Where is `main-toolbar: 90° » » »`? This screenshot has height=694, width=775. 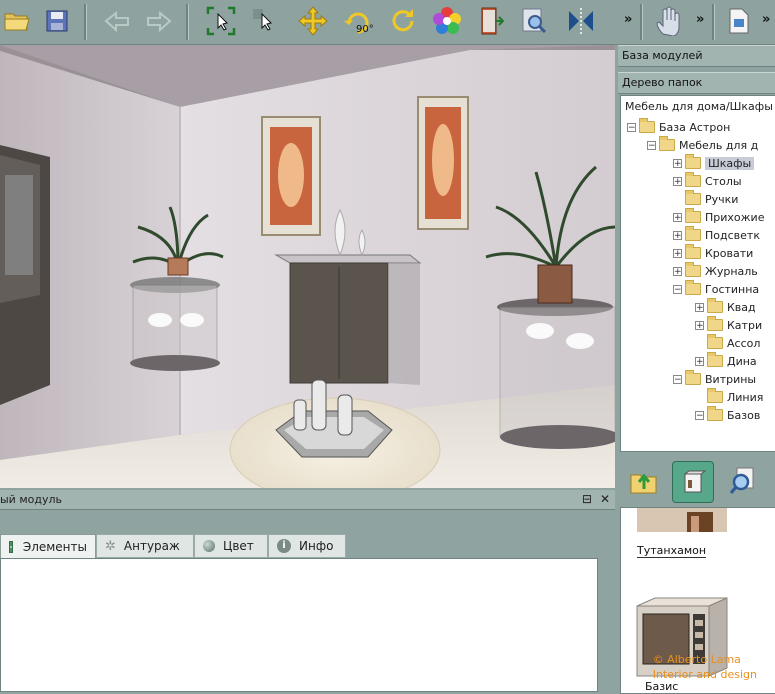
main-toolbar: 90° » » » is located at coordinates (387, 22).